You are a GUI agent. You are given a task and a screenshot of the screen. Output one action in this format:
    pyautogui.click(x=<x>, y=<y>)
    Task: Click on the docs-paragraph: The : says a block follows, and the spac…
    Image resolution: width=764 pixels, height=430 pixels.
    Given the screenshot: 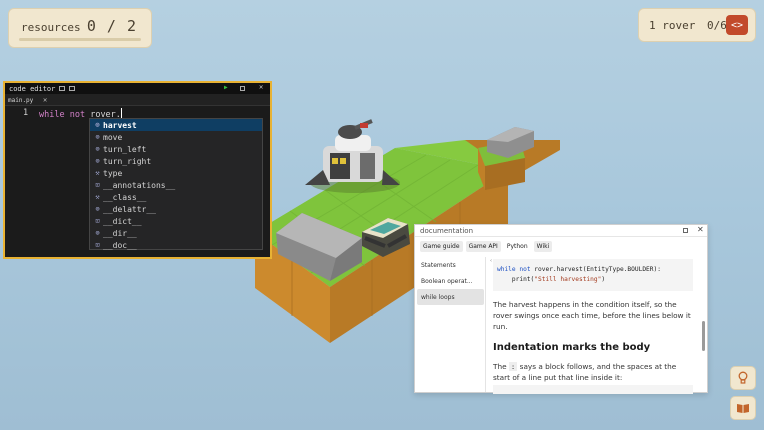 What is the action you would take?
    pyautogui.click(x=585, y=372)
    